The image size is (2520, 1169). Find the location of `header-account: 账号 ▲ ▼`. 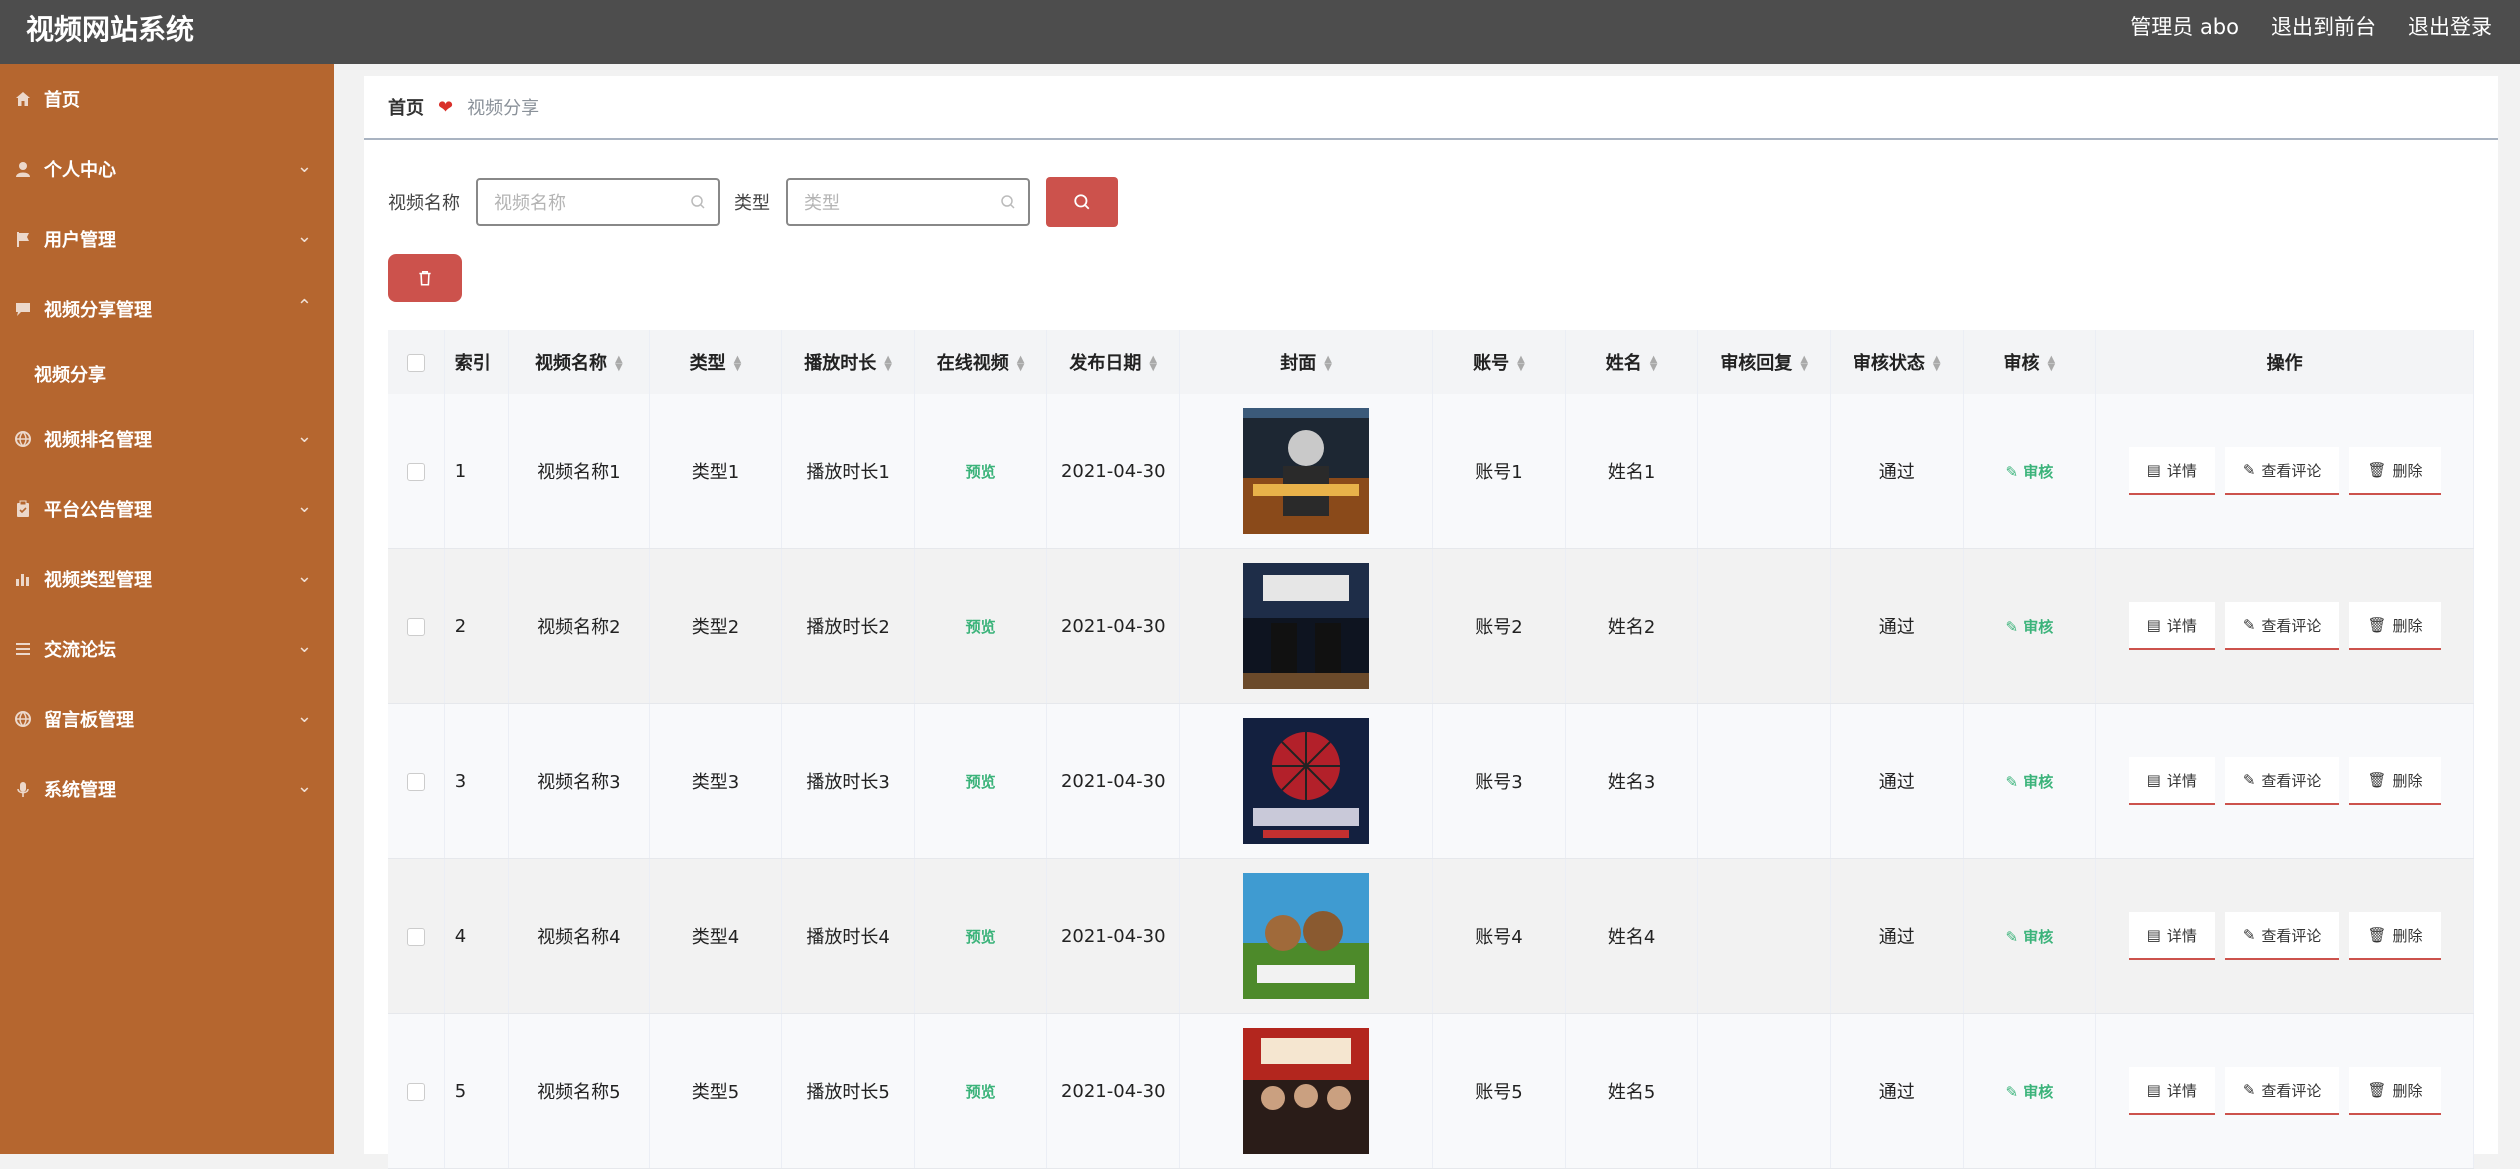

header-account: 账号 ▲ ▼ is located at coordinates (1499, 362).